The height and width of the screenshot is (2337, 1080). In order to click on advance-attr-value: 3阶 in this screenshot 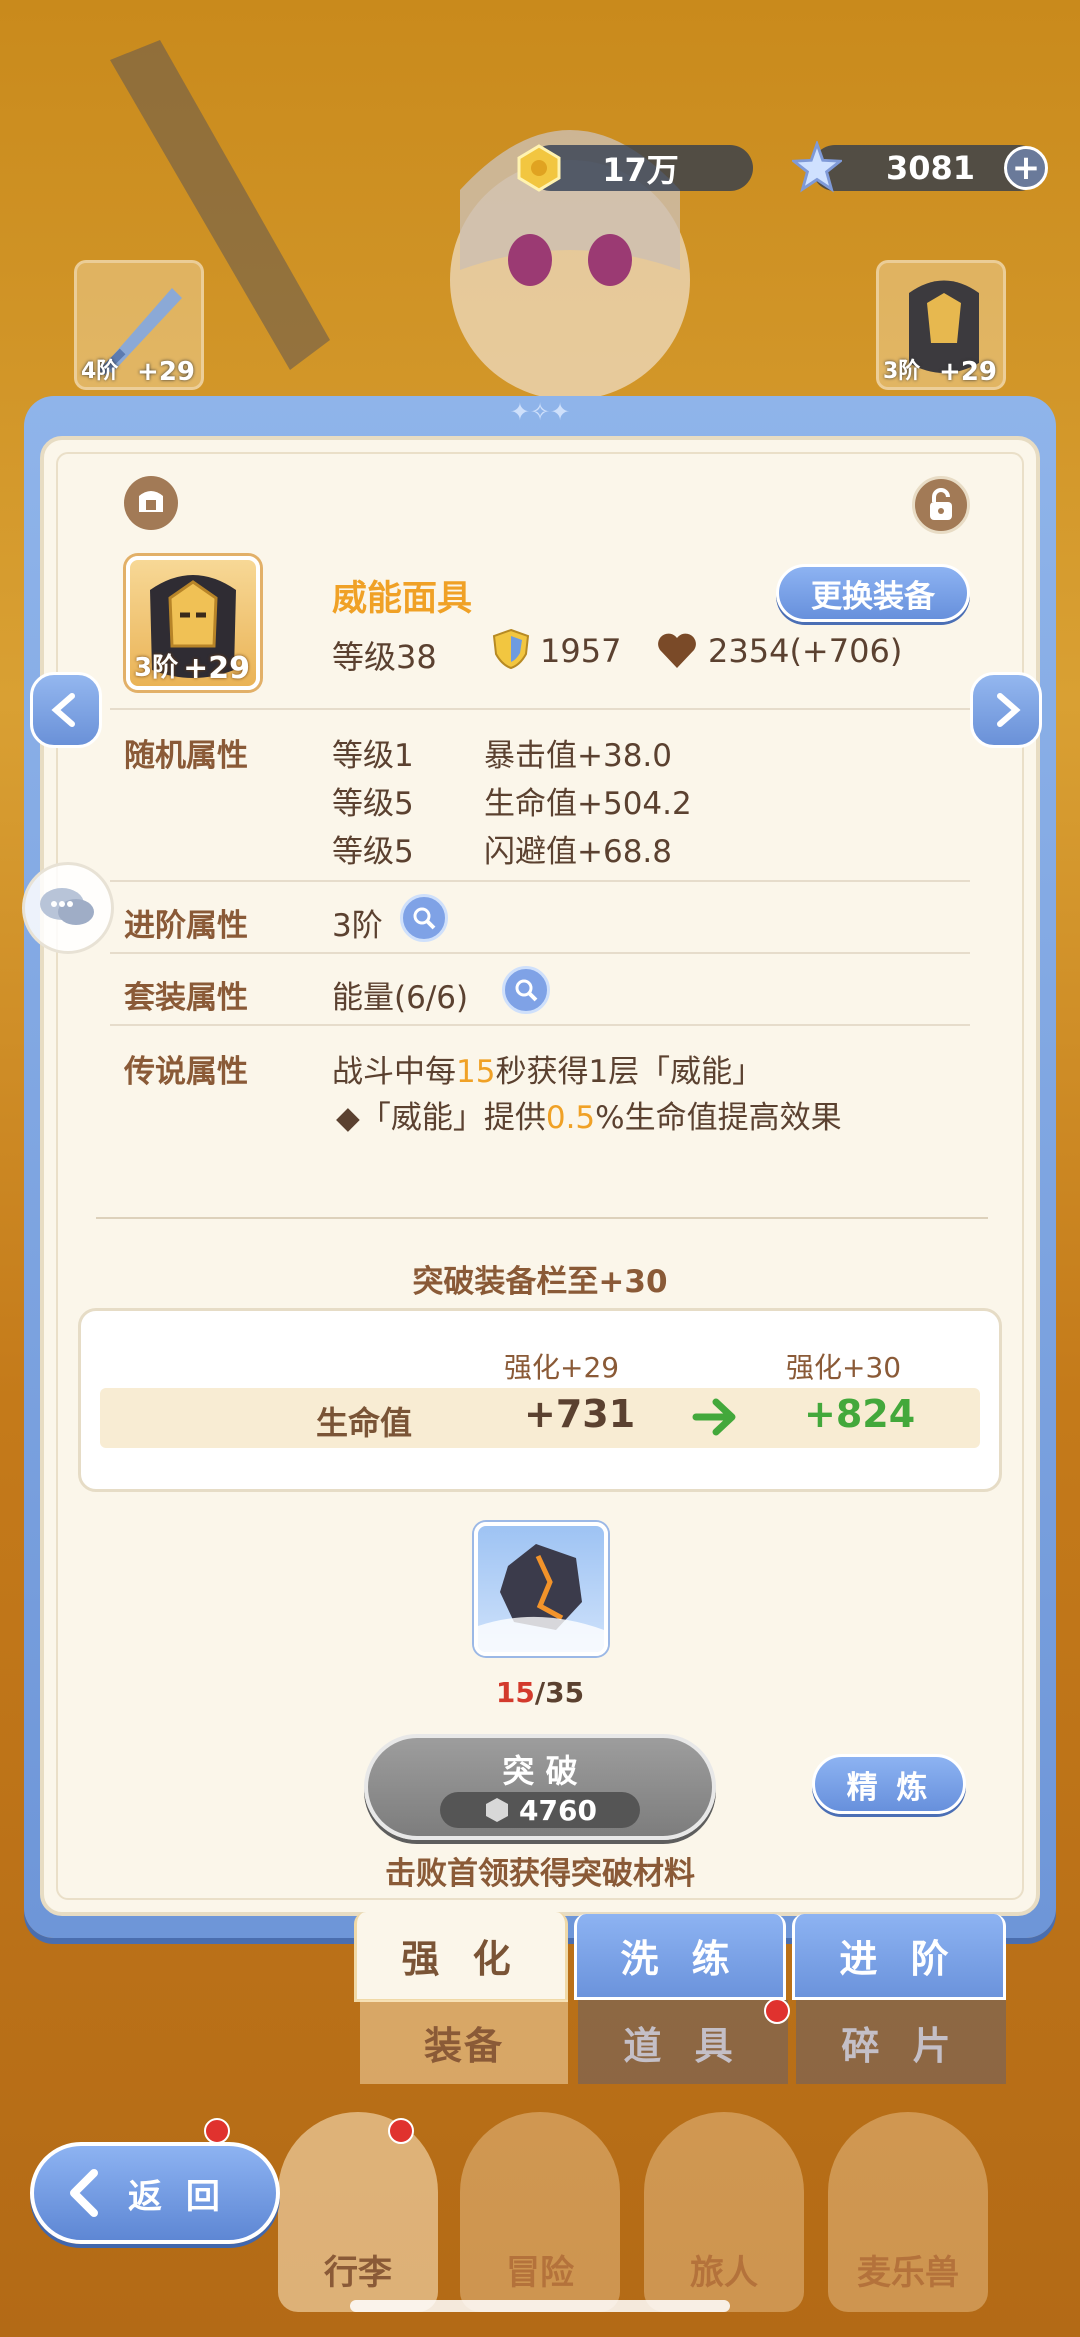, I will do `click(357, 926)`.